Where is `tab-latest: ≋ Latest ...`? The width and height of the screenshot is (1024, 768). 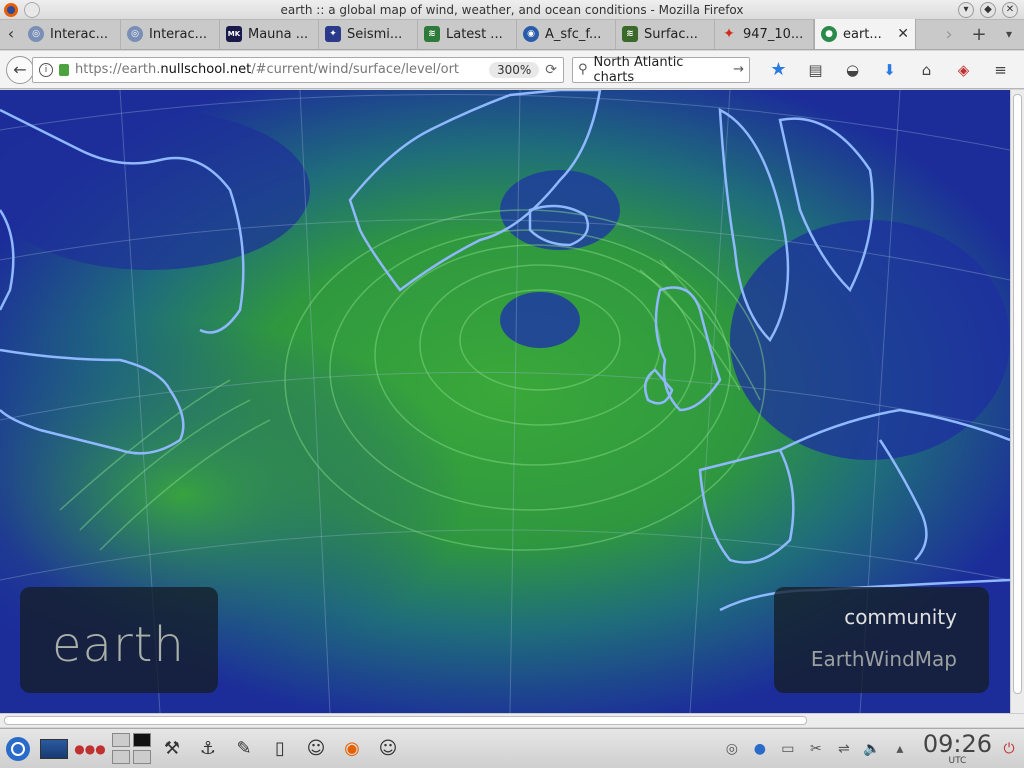
tab-latest: ≋ Latest ... is located at coordinates (467, 34).